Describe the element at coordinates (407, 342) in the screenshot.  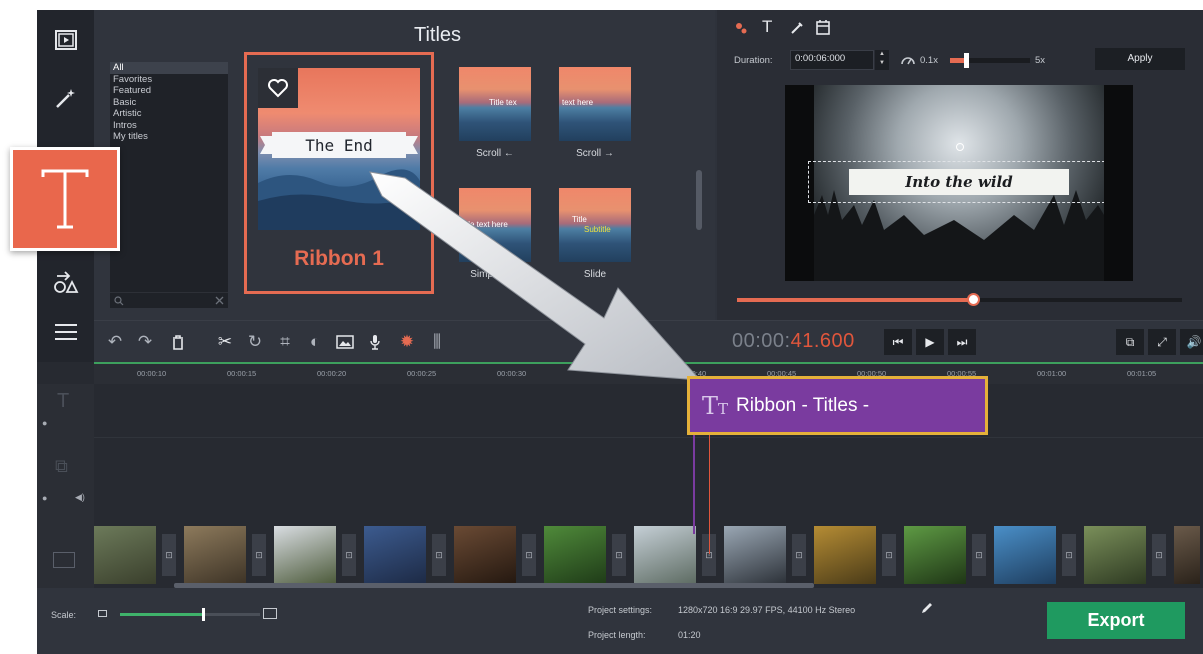
I see `clip-settings-gear-icon: ✹` at that location.